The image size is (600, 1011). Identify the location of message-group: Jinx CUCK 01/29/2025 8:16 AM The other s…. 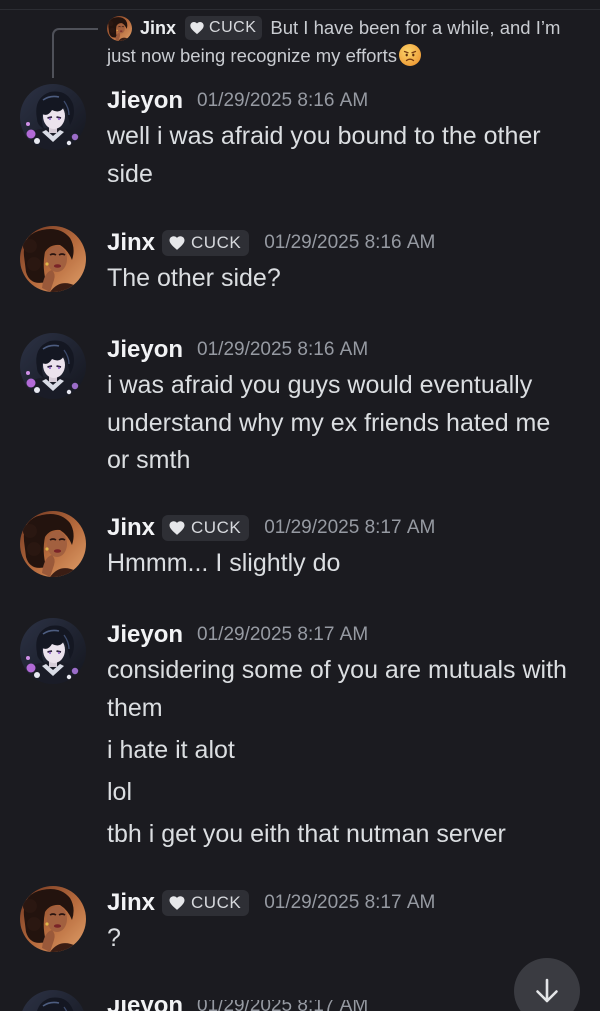
(300, 262).